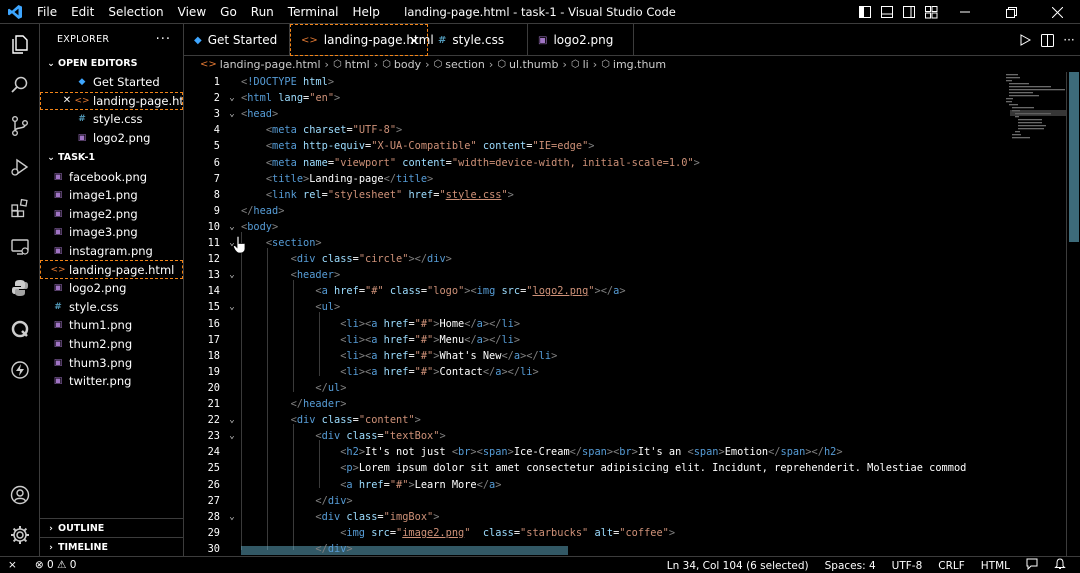 The width and height of the screenshot is (1080, 573). Describe the element at coordinates (13, 565) in the screenshot. I see `remote-indicator-icon: ⨯` at that location.